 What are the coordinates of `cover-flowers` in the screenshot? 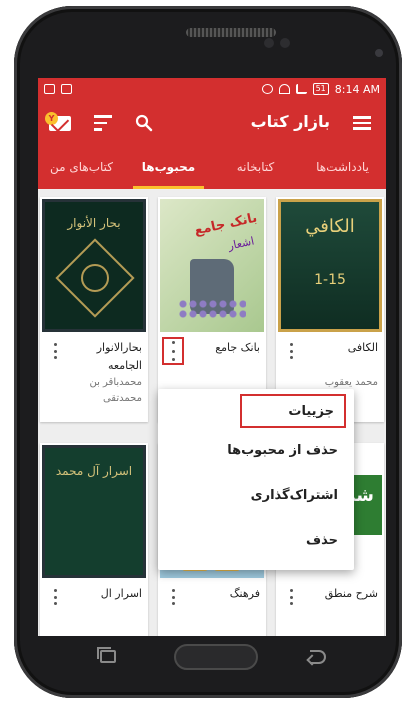 It's located at (212, 309).